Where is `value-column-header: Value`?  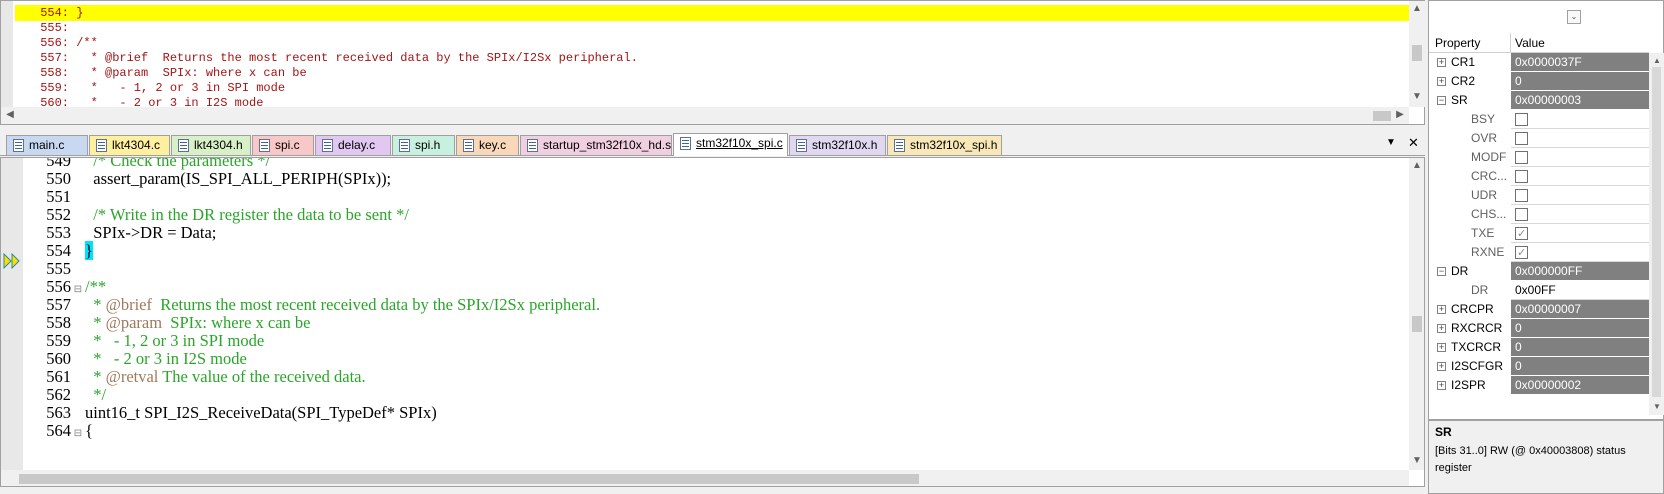 value-column-header: Value is located at coordinates (1580, 43).